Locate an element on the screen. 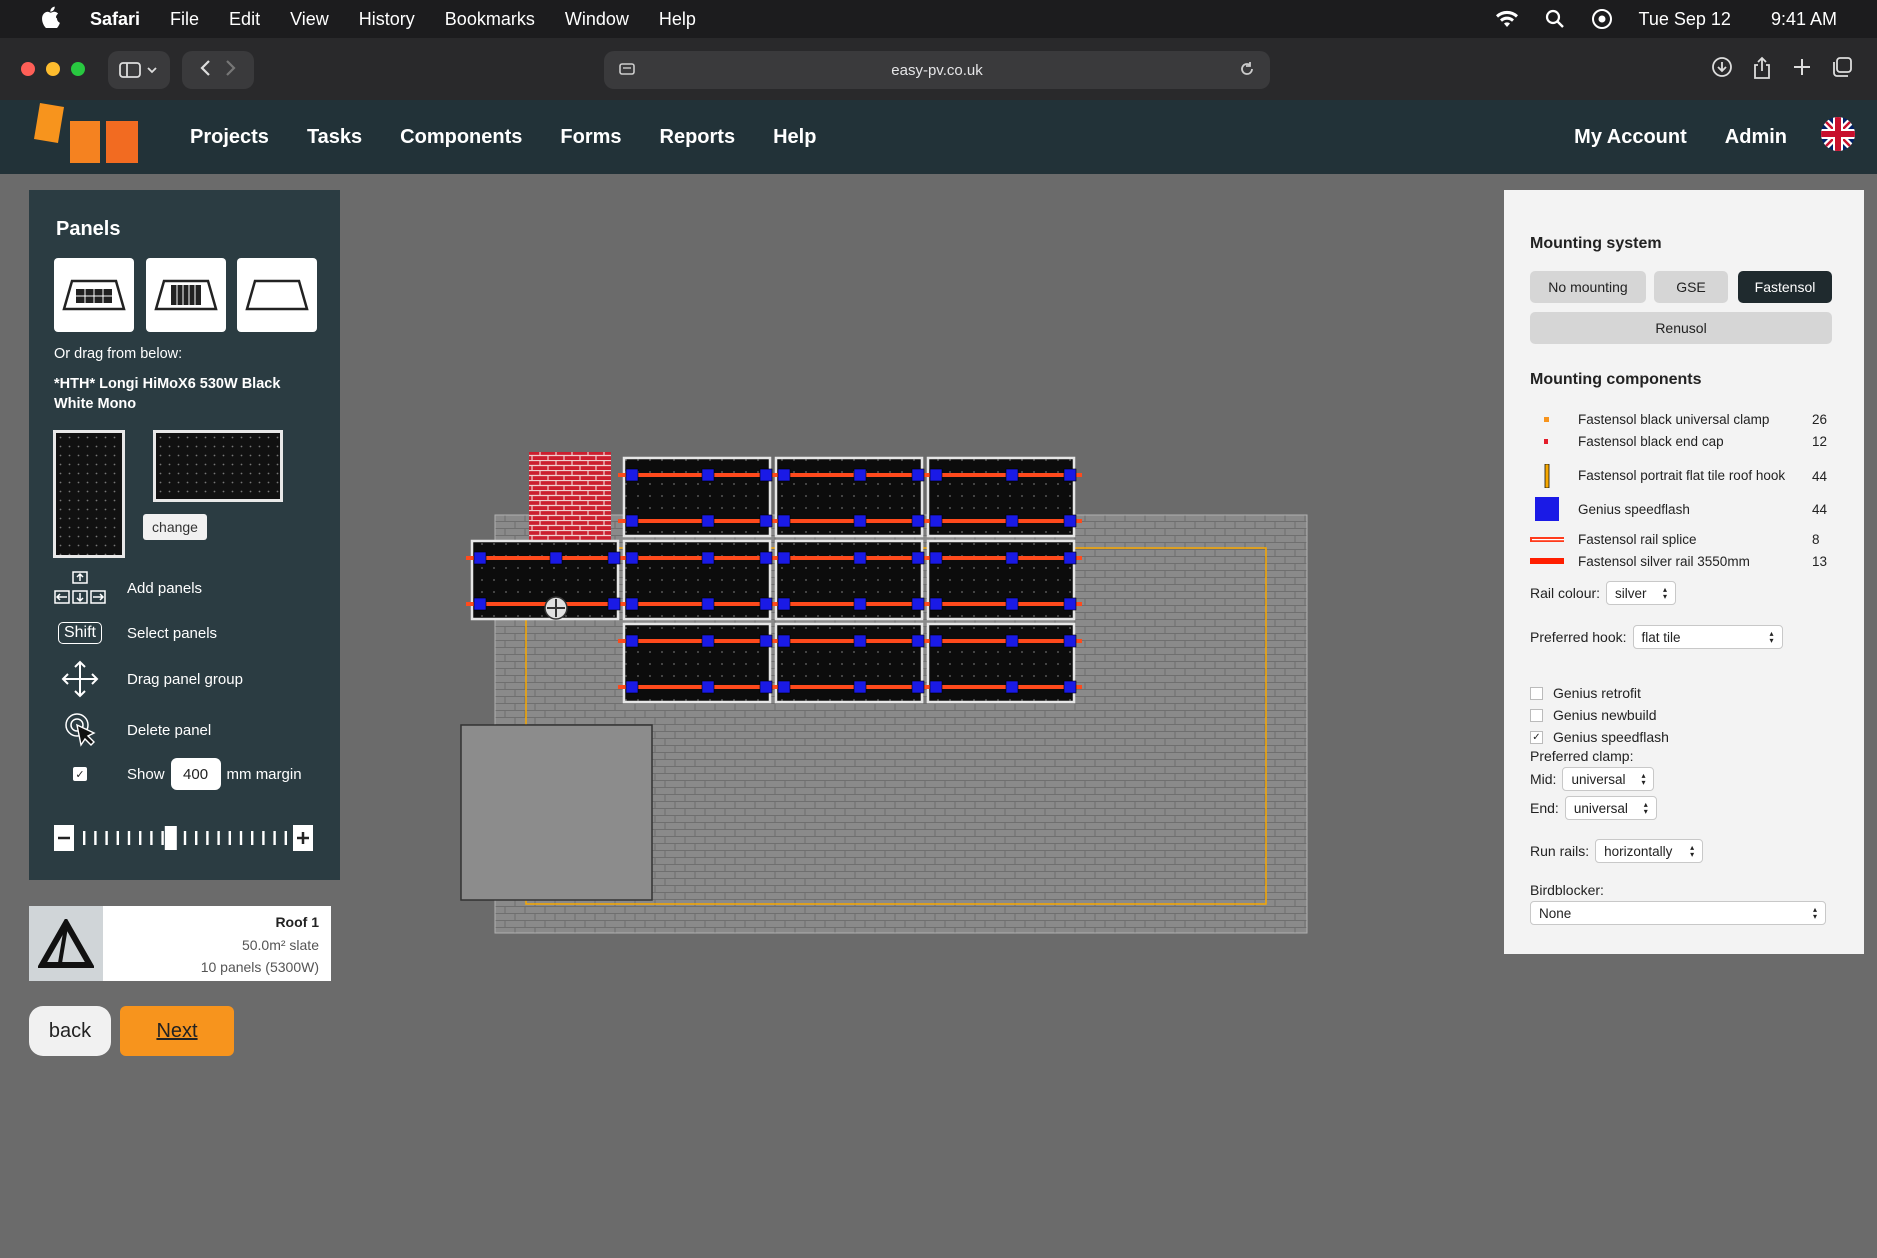 Image resolution: width=1877 pixels, height=1258 pixels. close-window-icon is located at coordinates (28, 69).